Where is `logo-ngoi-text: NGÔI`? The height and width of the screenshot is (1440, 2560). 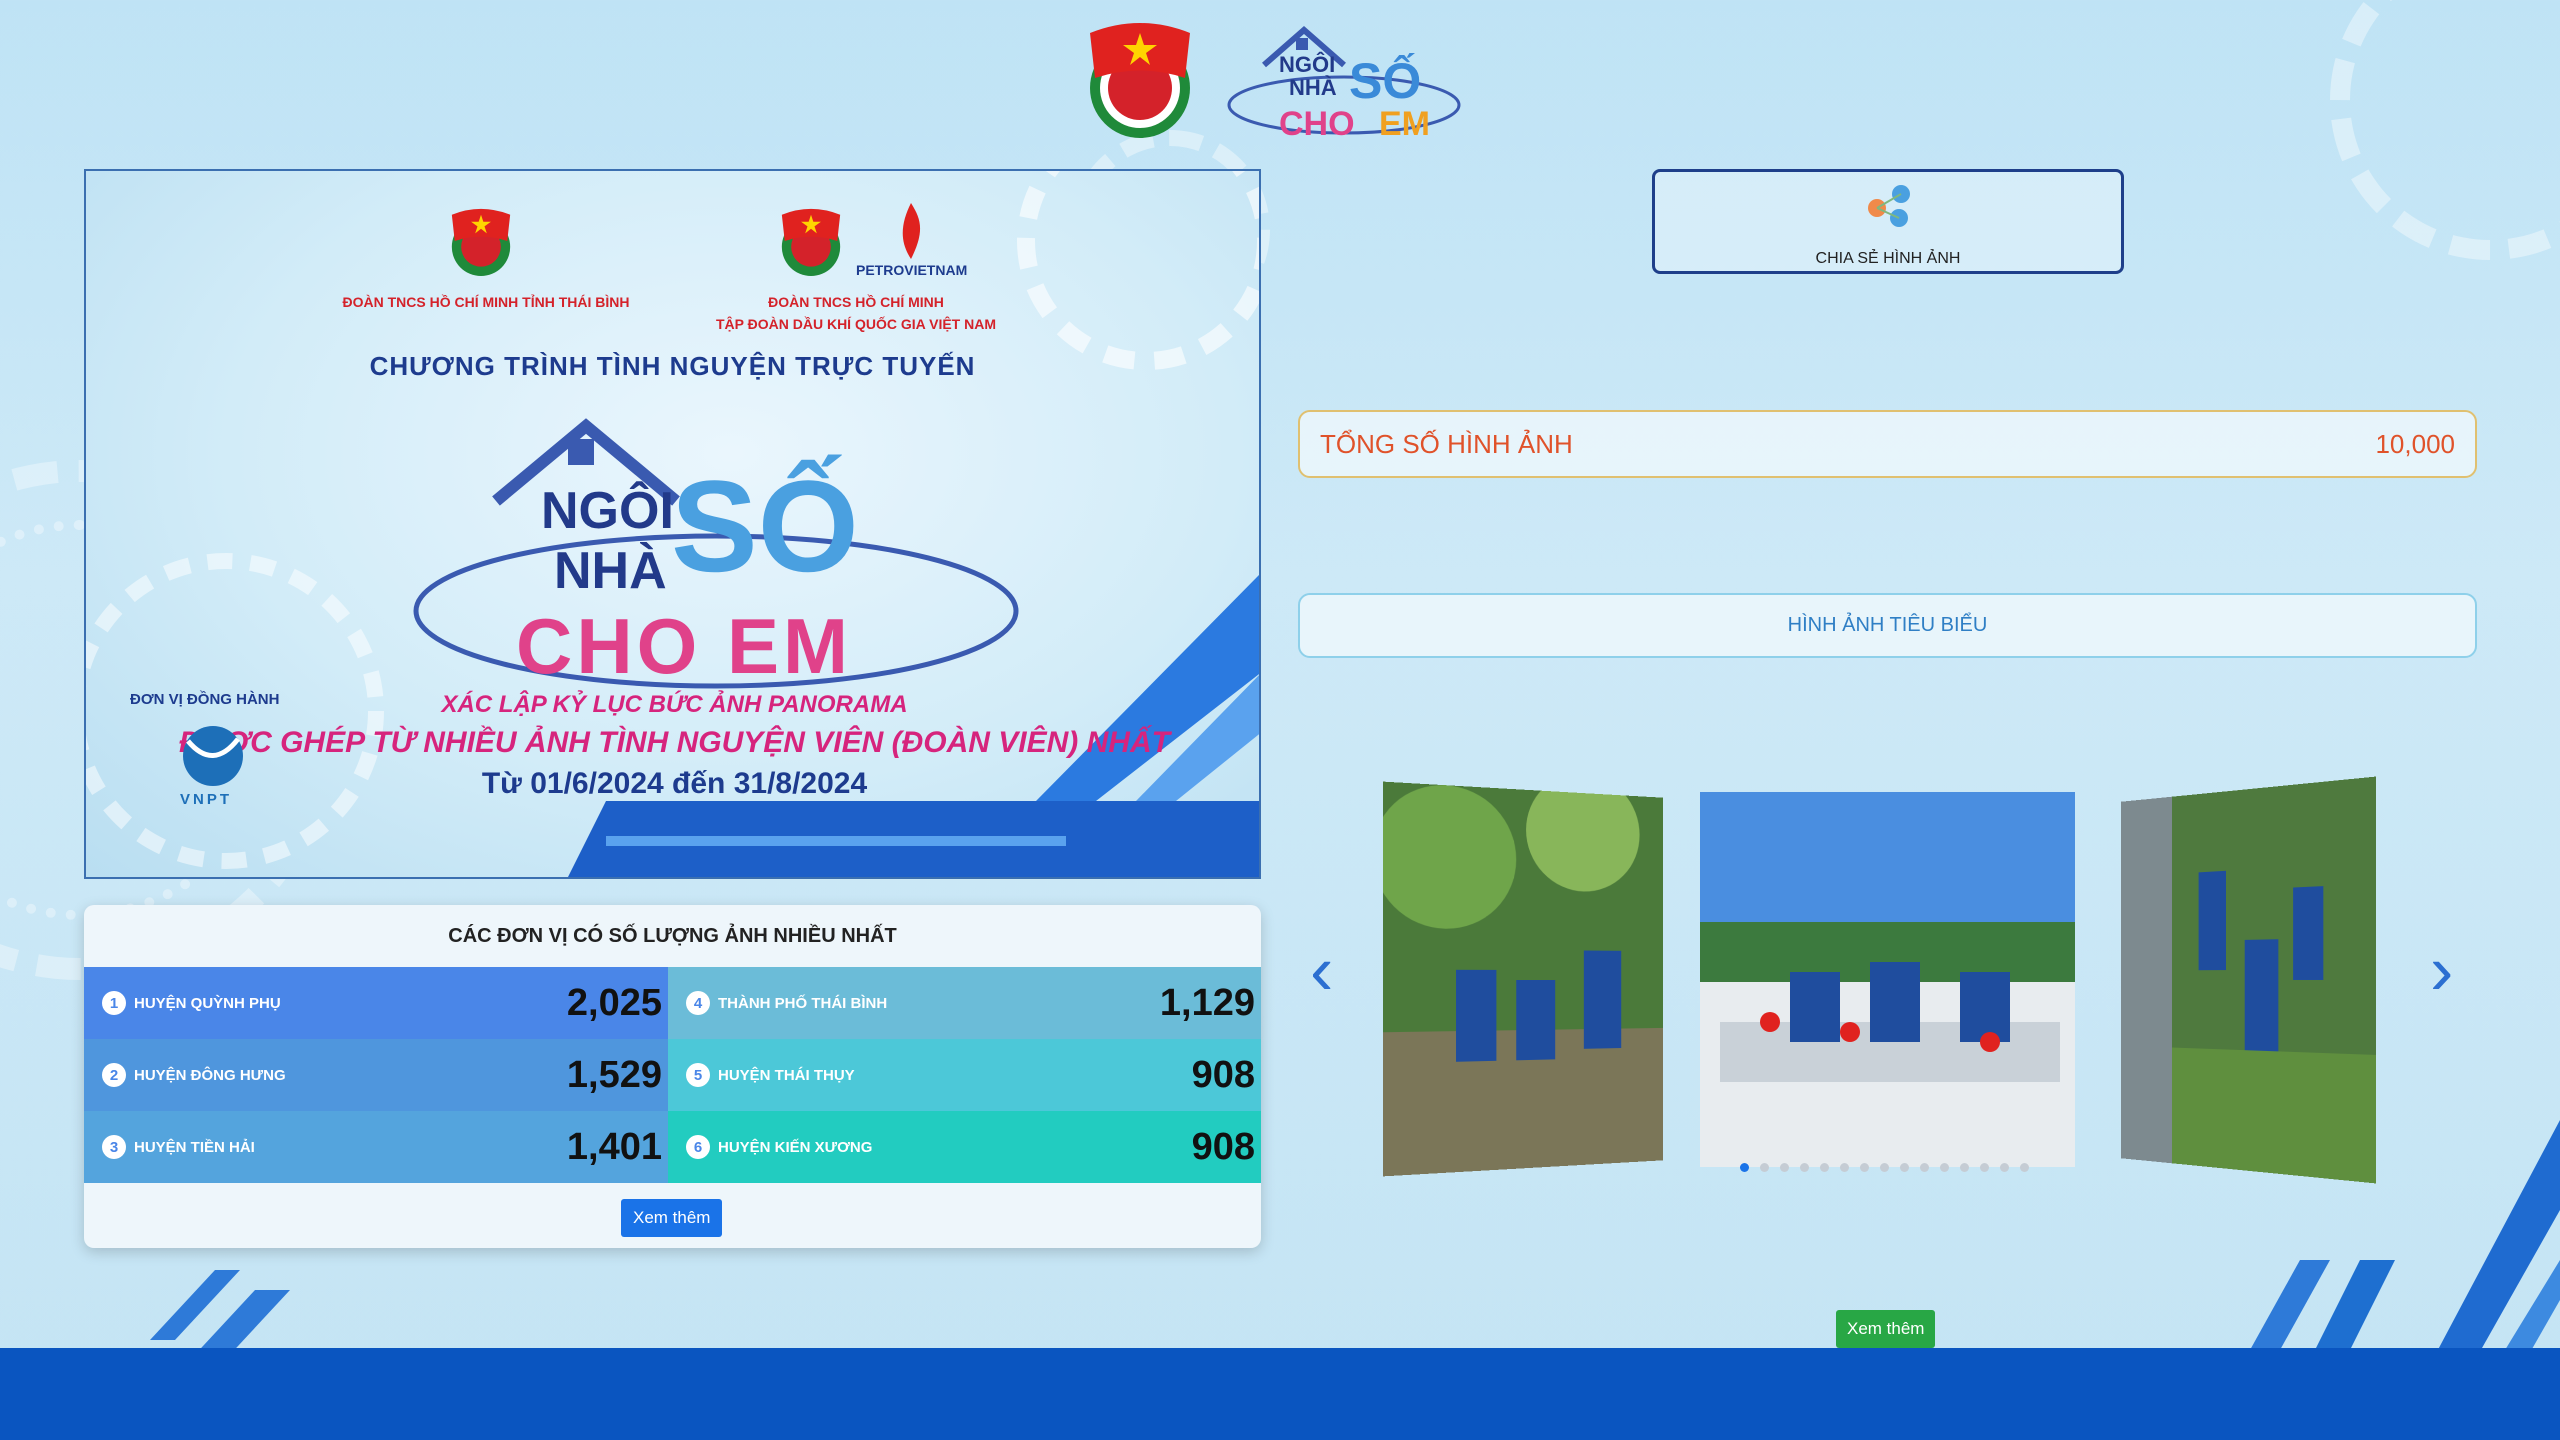 logo-ngoi-text: NGÔI is located at coordinates (607, 511).